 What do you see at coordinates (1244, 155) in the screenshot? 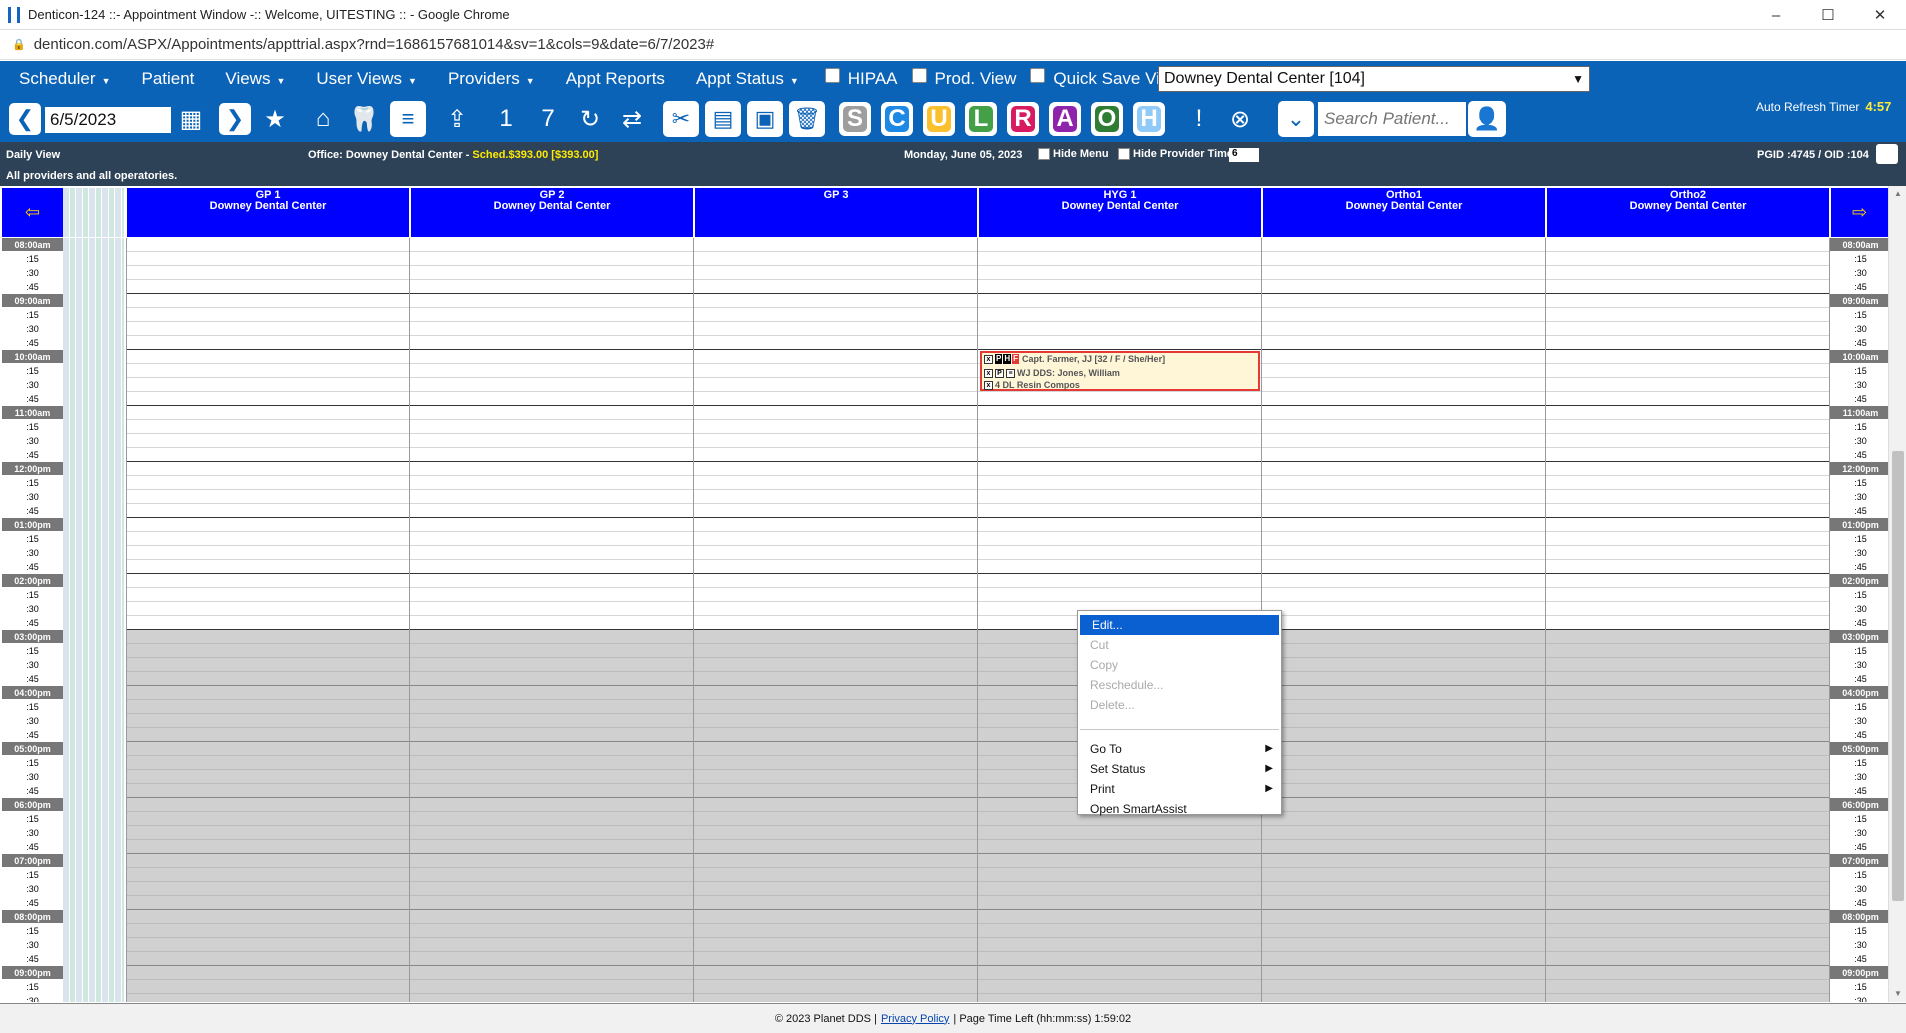
I see `columns-select: 6` at bounding box center [1244, 155].